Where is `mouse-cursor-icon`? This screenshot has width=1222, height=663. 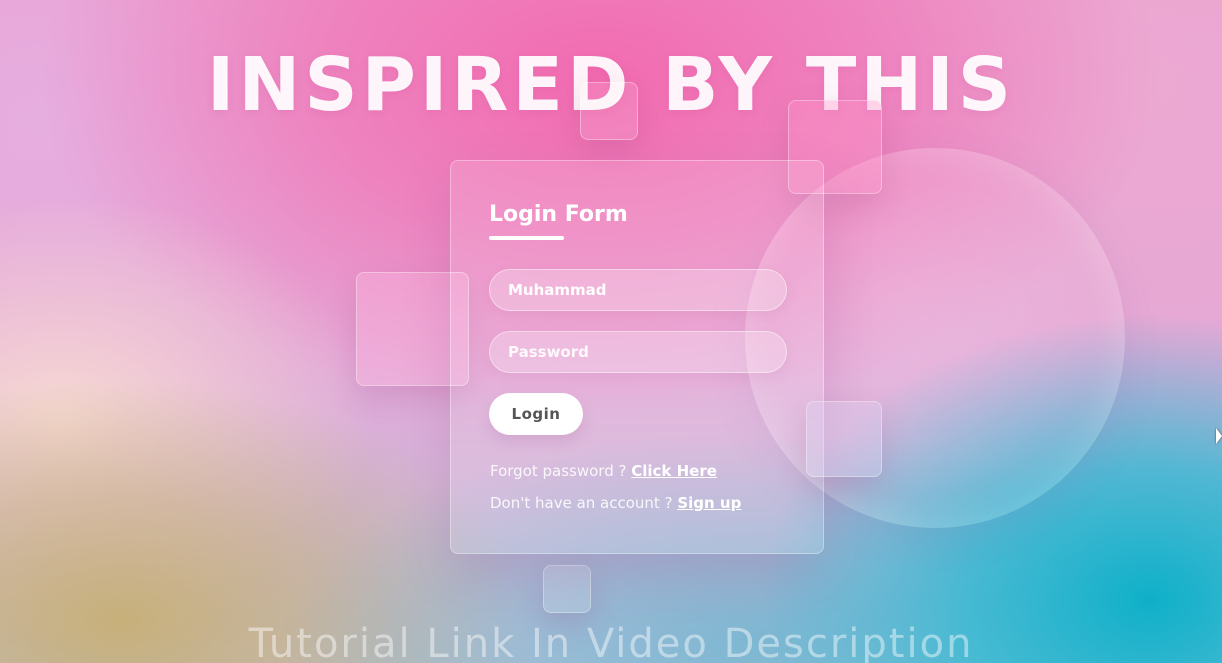
mouse-cursor-icon is located at coordinates (1219, 436).